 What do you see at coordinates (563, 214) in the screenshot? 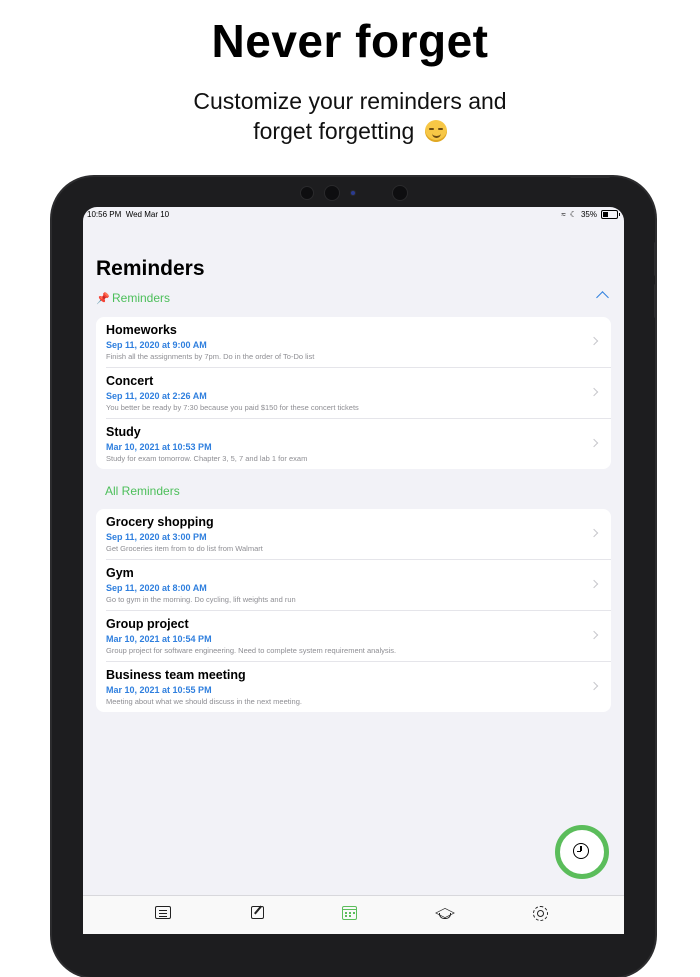
I see `wifi-icon: ≈` at bounding box center [563, 214].